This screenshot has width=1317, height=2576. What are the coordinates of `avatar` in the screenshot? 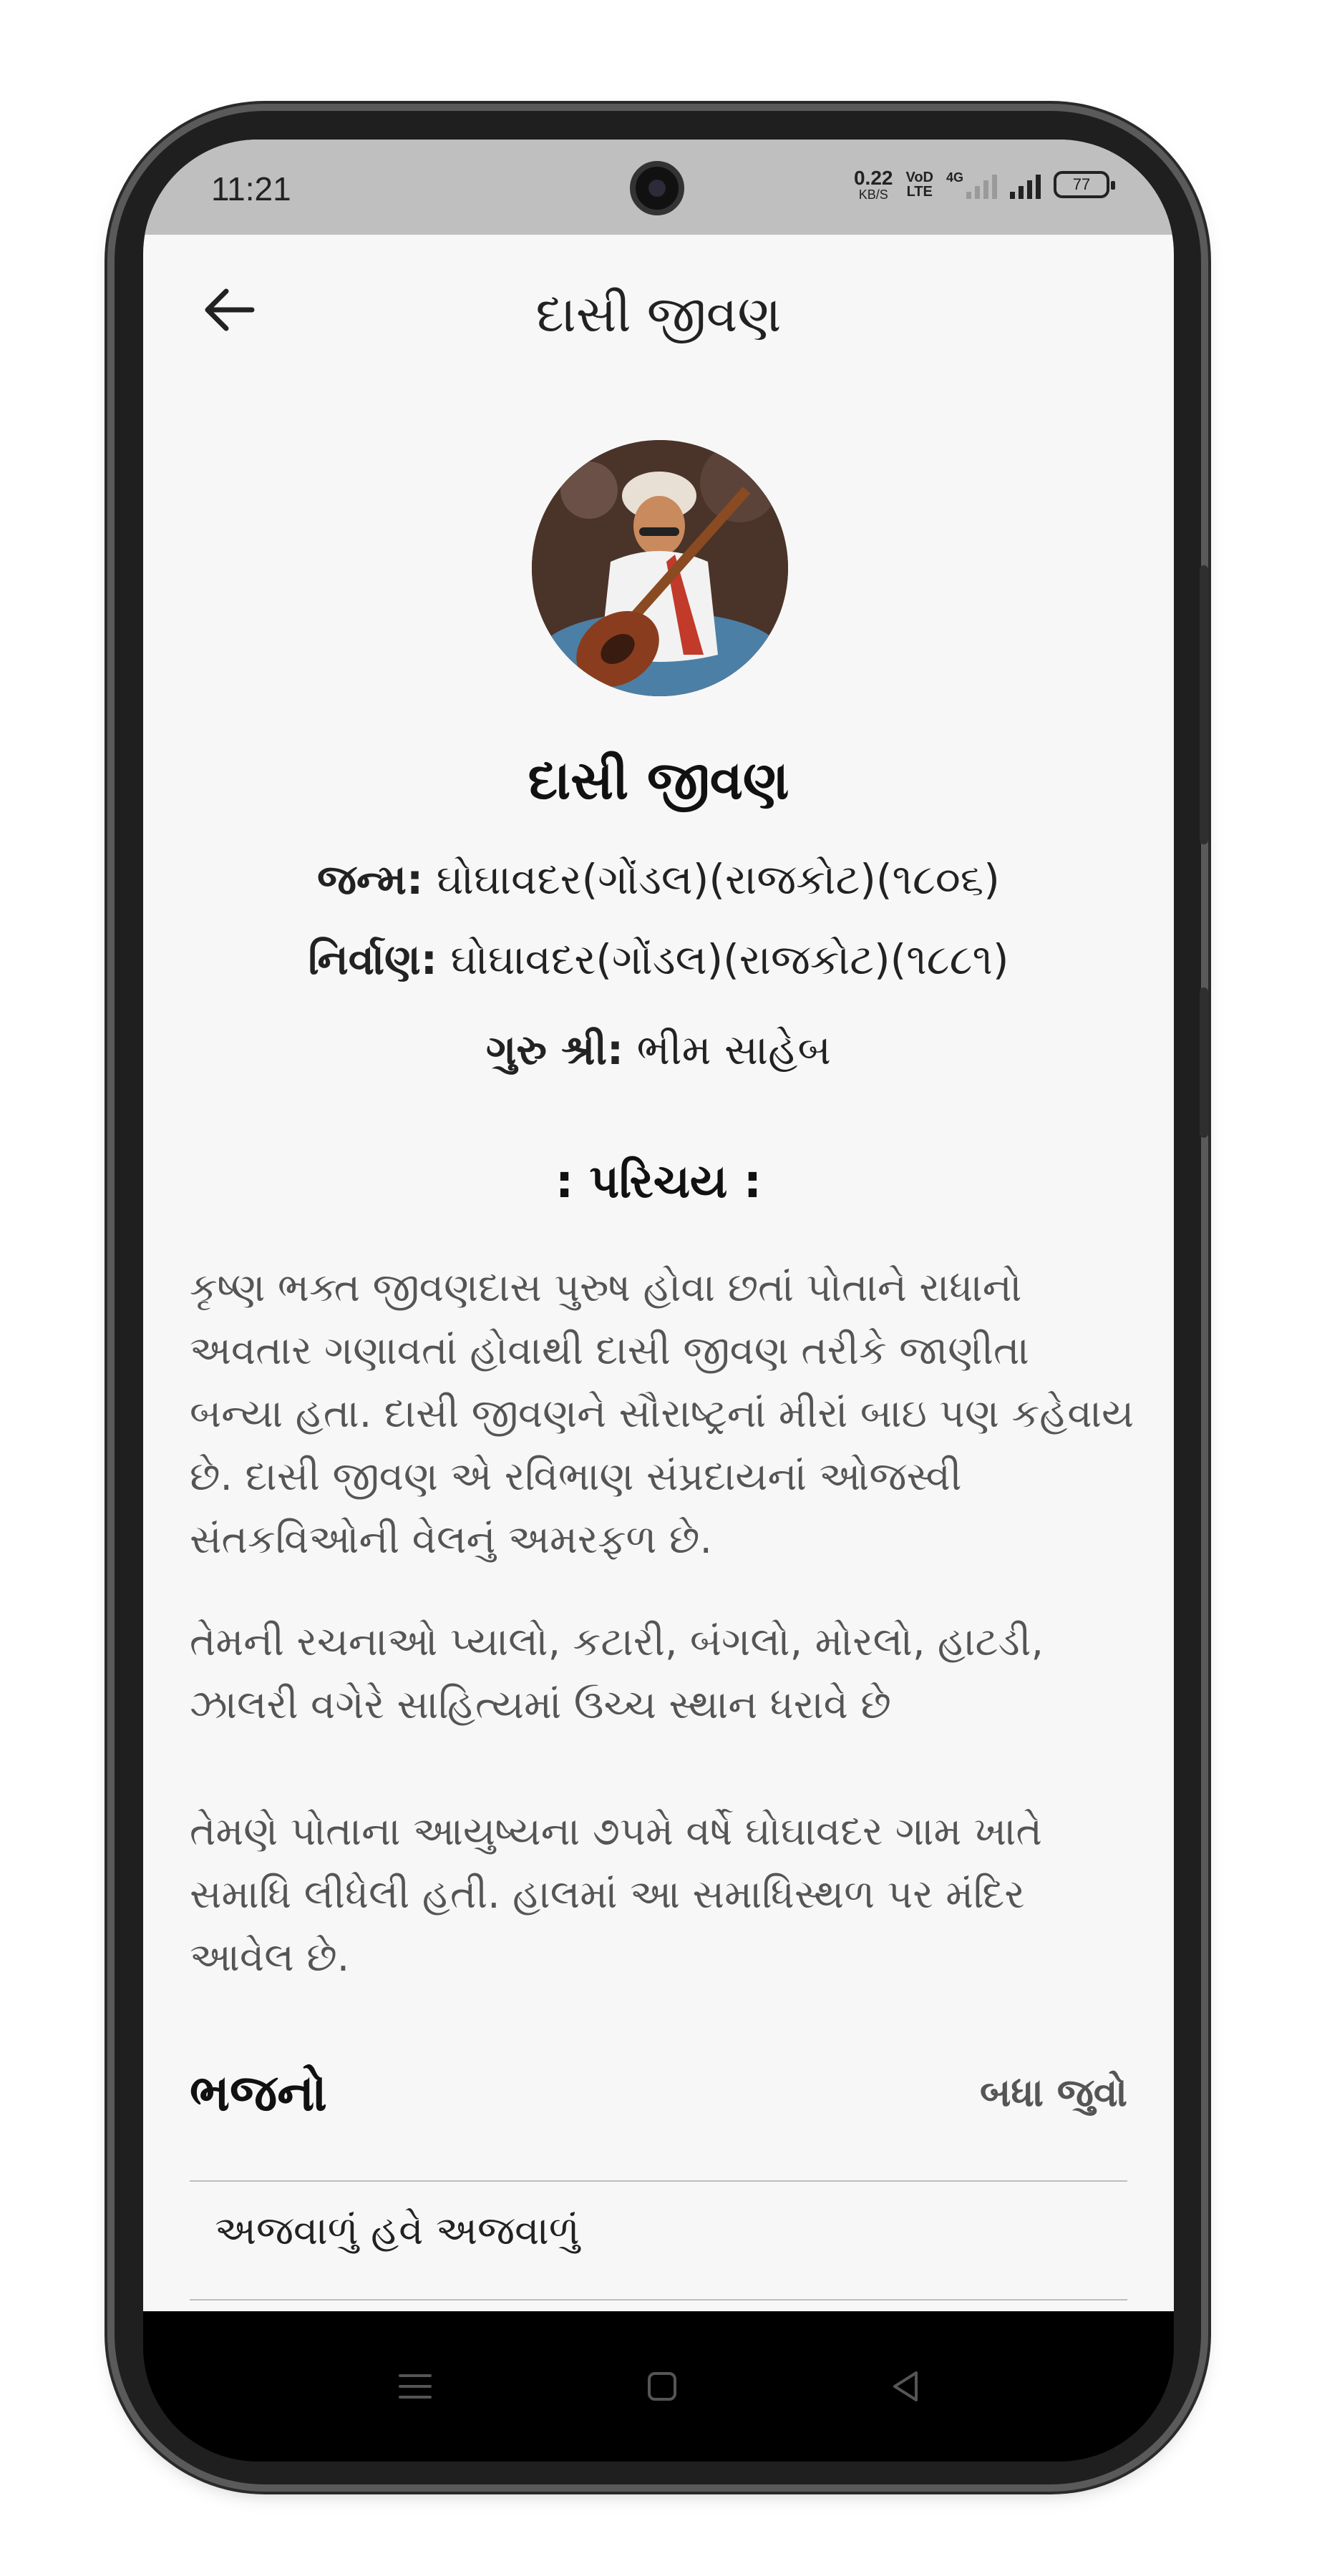 It's located at (660, 568).